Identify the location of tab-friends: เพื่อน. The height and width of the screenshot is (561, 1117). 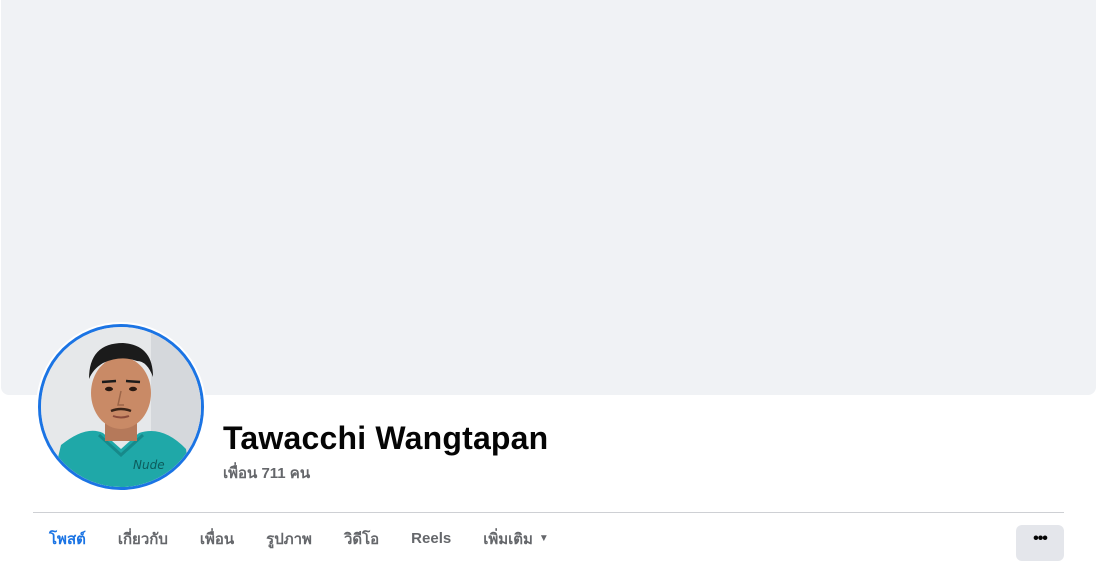
(217, 539).